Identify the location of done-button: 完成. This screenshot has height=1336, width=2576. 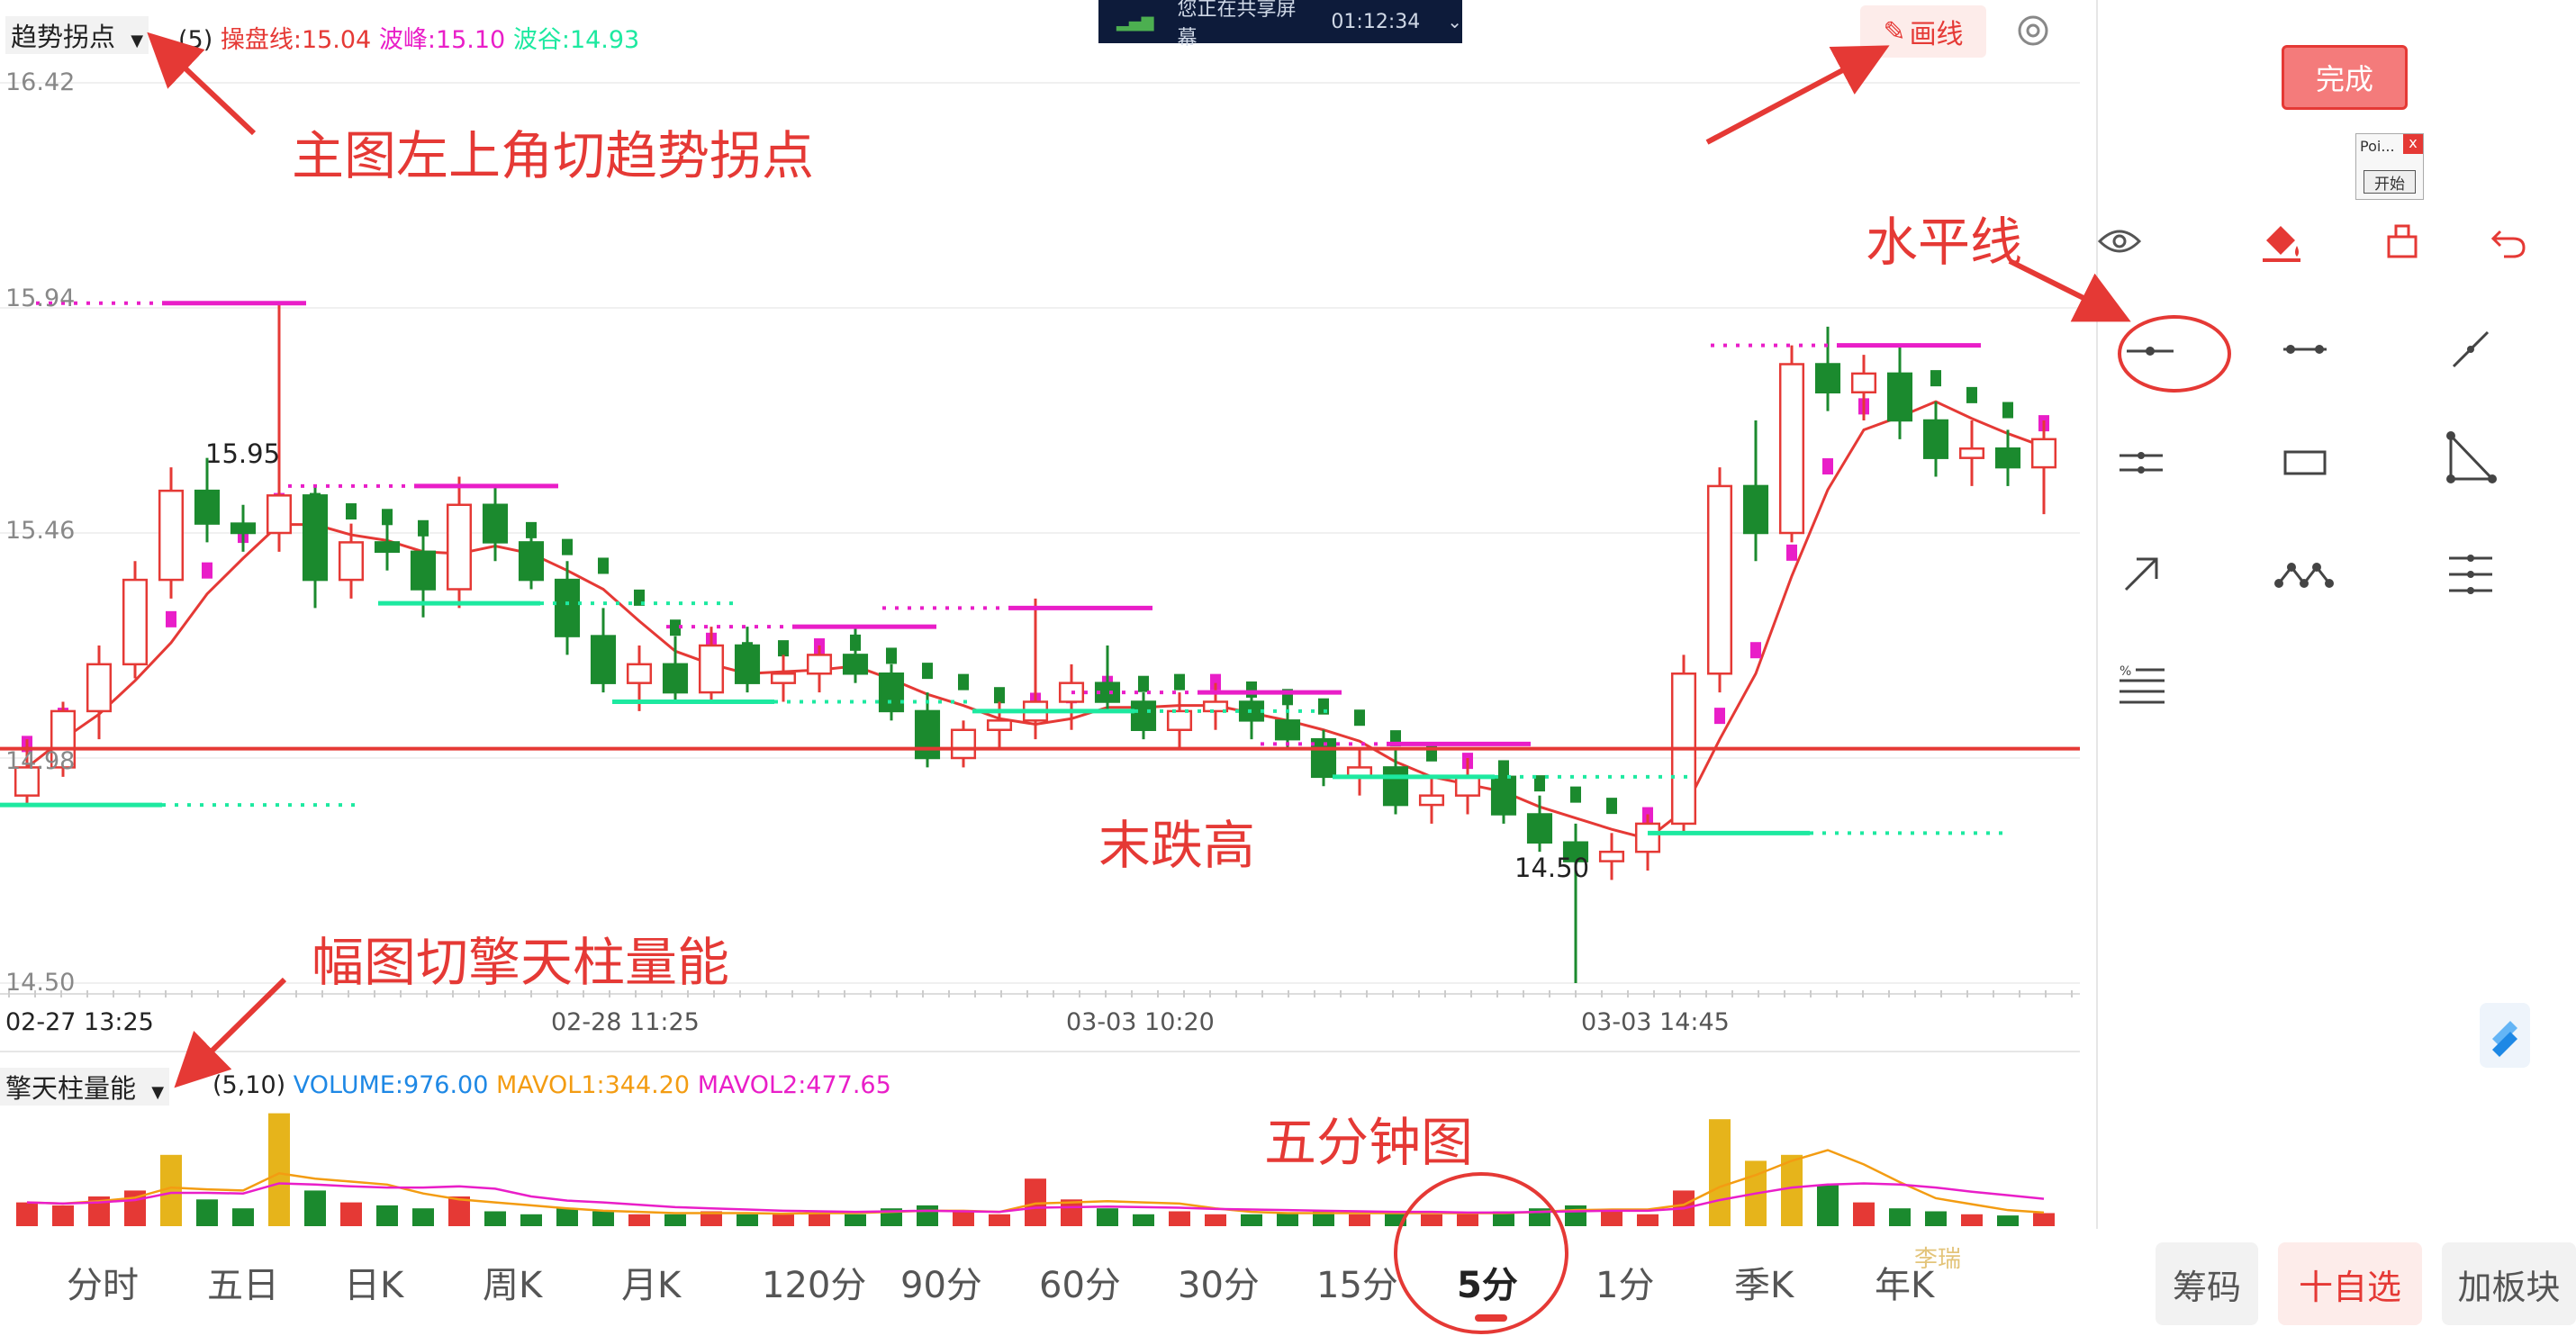
(2345, 77).